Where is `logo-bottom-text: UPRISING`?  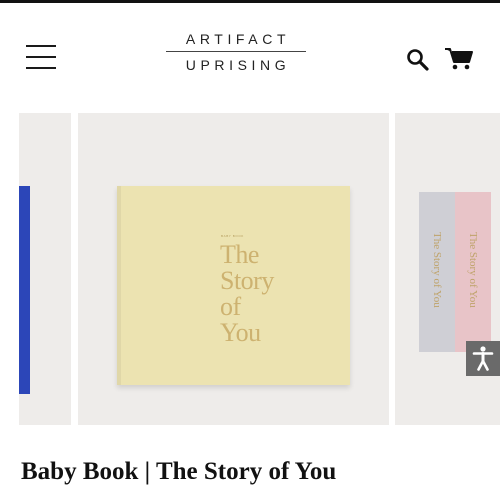
logo-bottom-text: UPRISING is located at coordinates (238, 65).